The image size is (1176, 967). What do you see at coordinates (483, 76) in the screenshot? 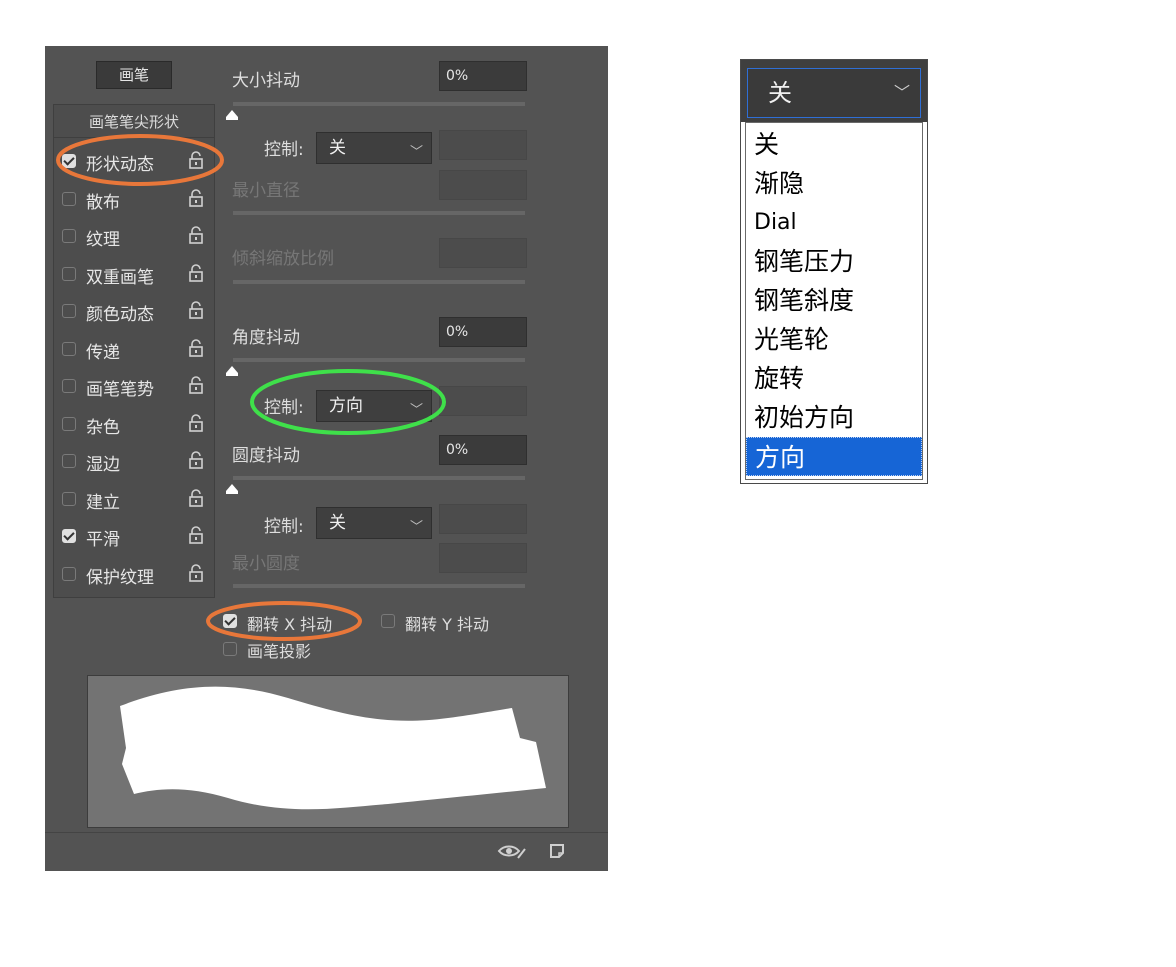
I see `size-jitter-input: 0%` at bounding box center [483, 76].